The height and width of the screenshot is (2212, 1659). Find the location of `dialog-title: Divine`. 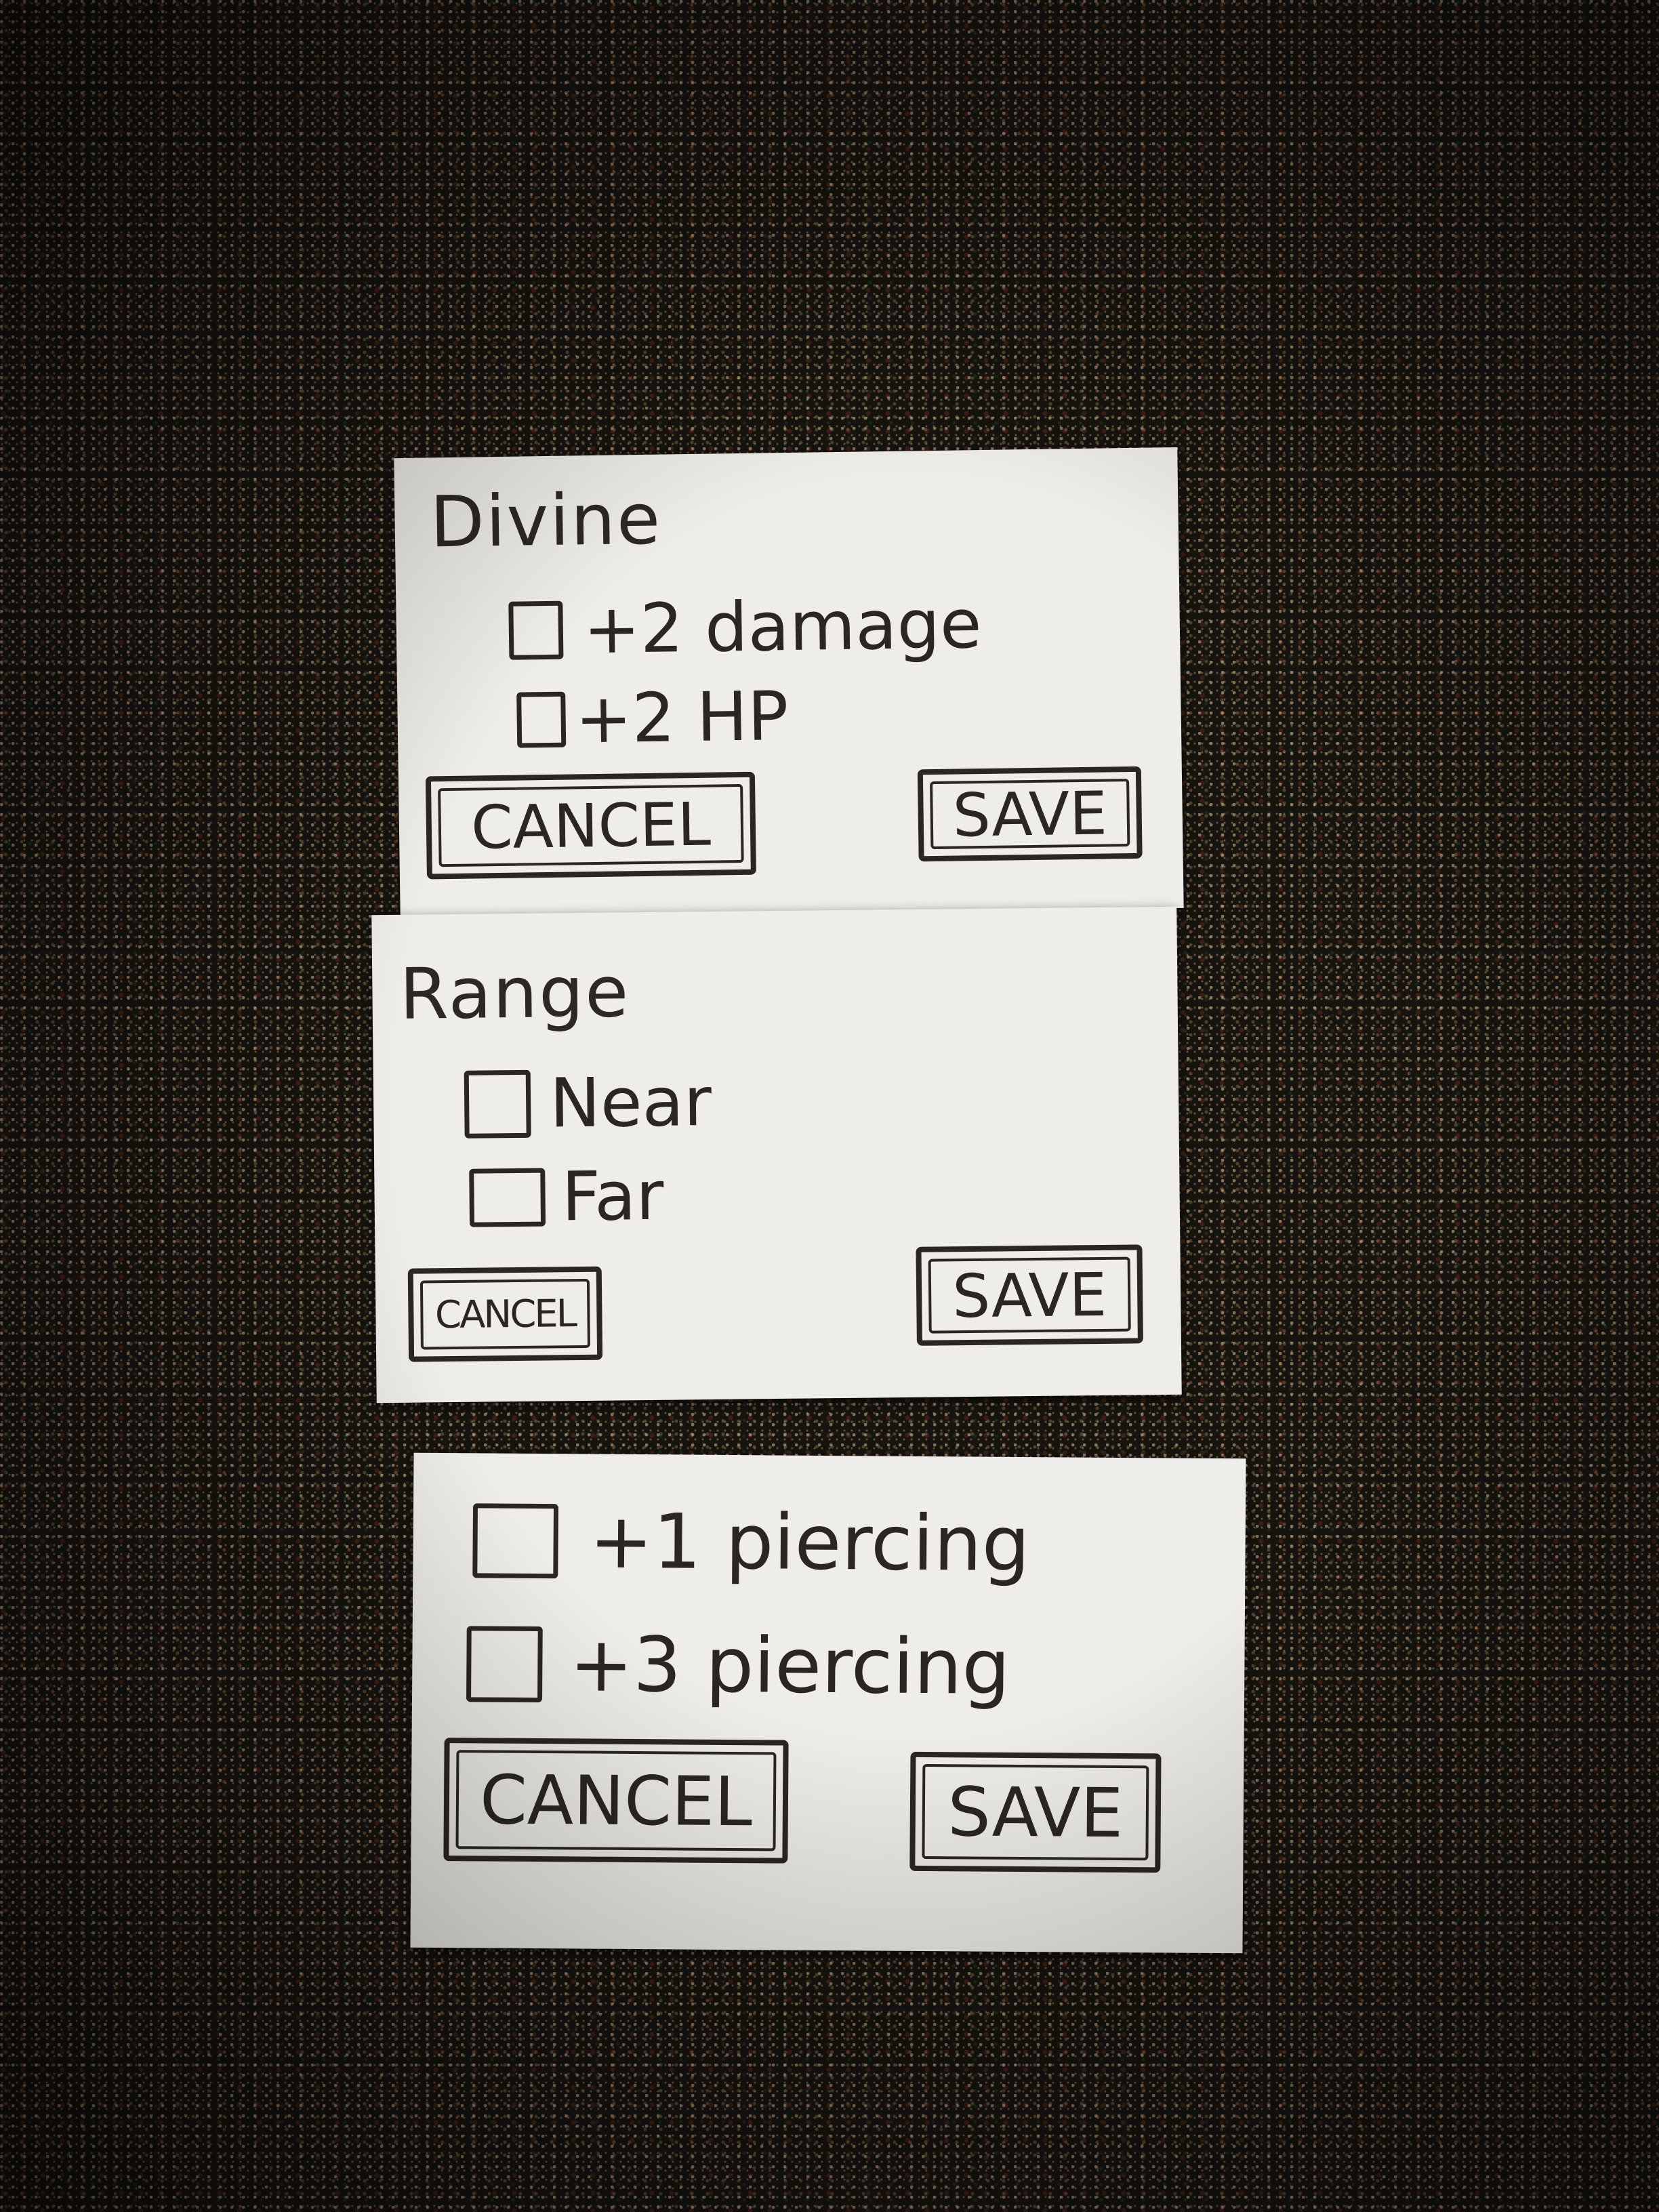

dialog-title: Divine is located at coordinates (545, 520).